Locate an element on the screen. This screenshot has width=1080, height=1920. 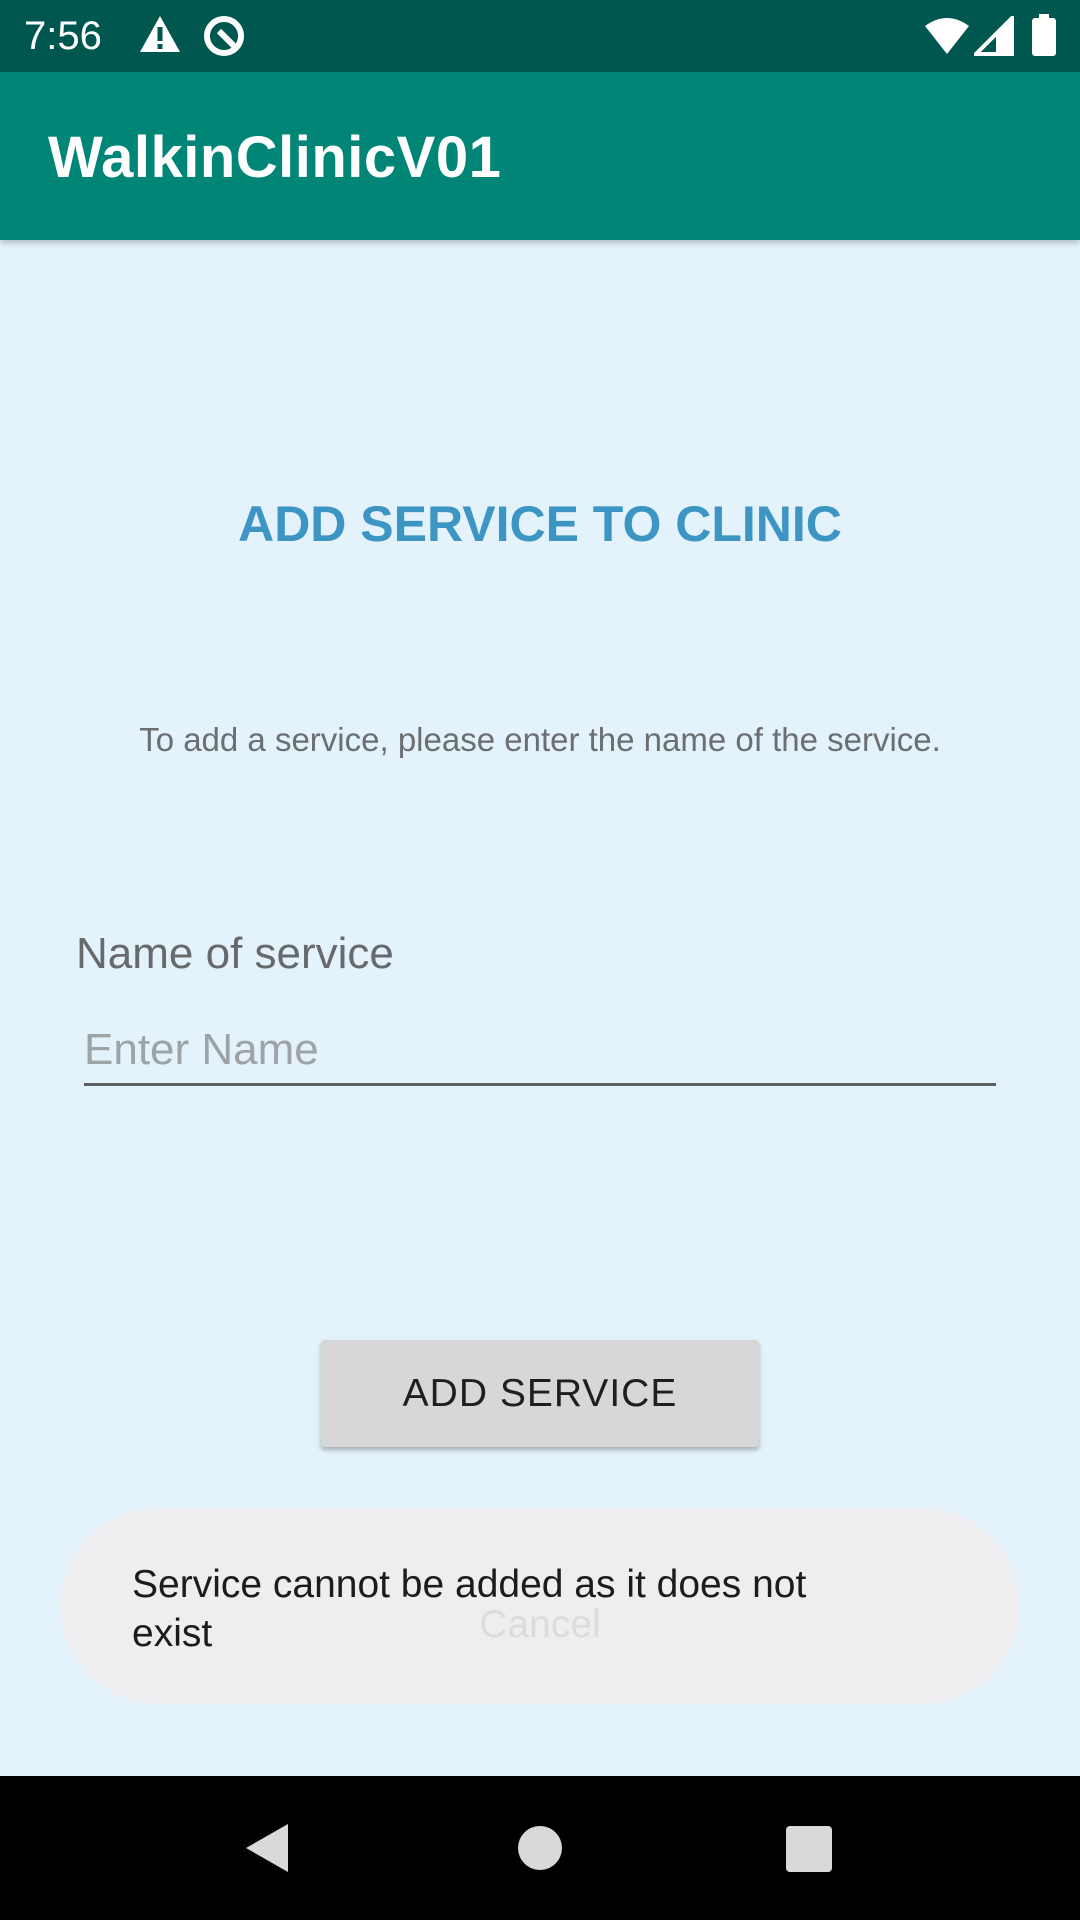
service-name-input is located at coordinates (540, 1051).